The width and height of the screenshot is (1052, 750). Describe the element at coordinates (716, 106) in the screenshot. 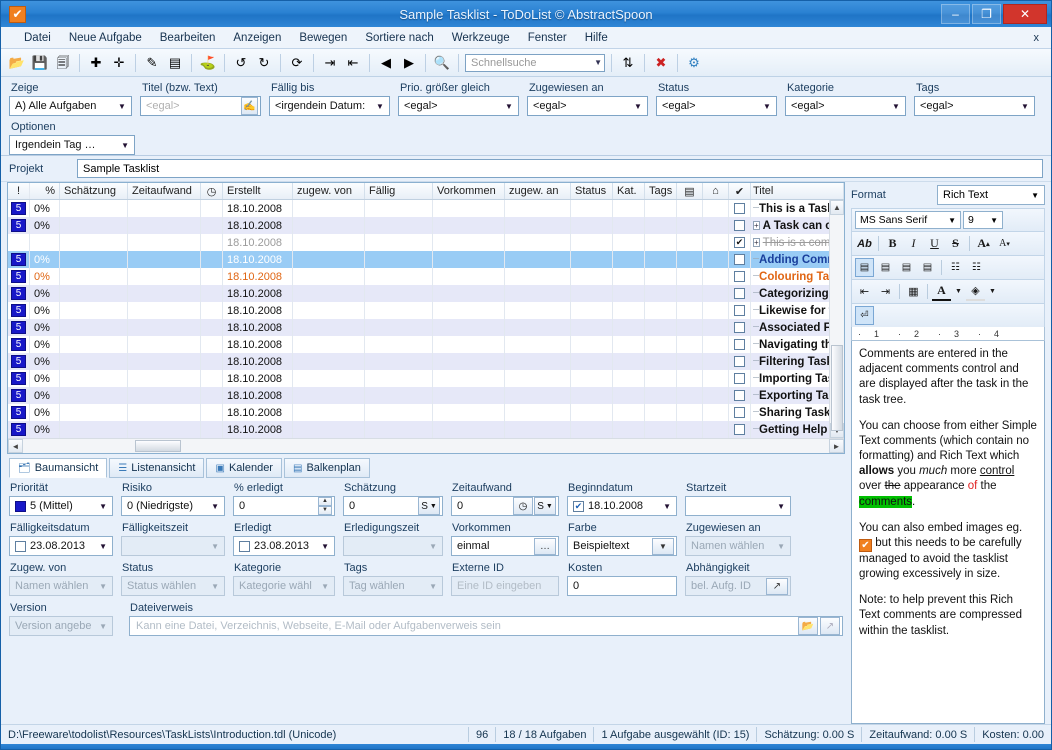

I see `filter-control-5: <egal> ▼` at that location.